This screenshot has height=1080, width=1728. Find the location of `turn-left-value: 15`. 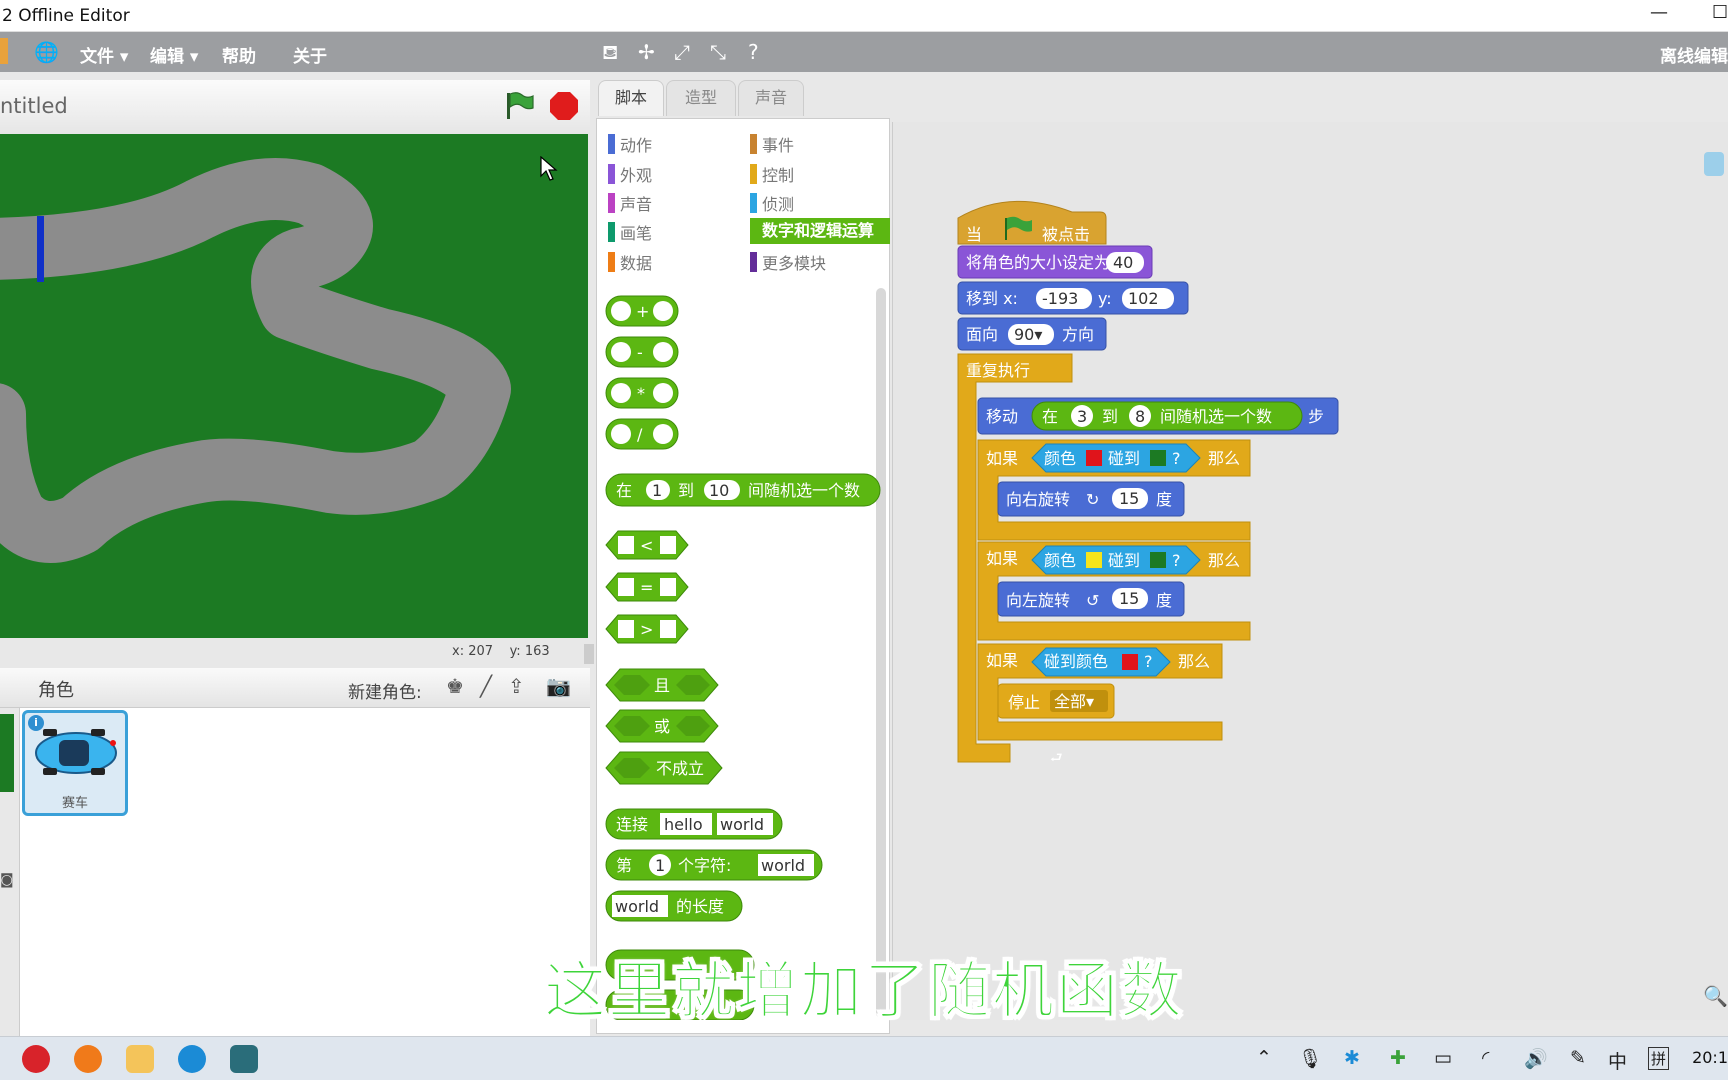

turn-left-value: 15 is located at coordinates (1129, 598).